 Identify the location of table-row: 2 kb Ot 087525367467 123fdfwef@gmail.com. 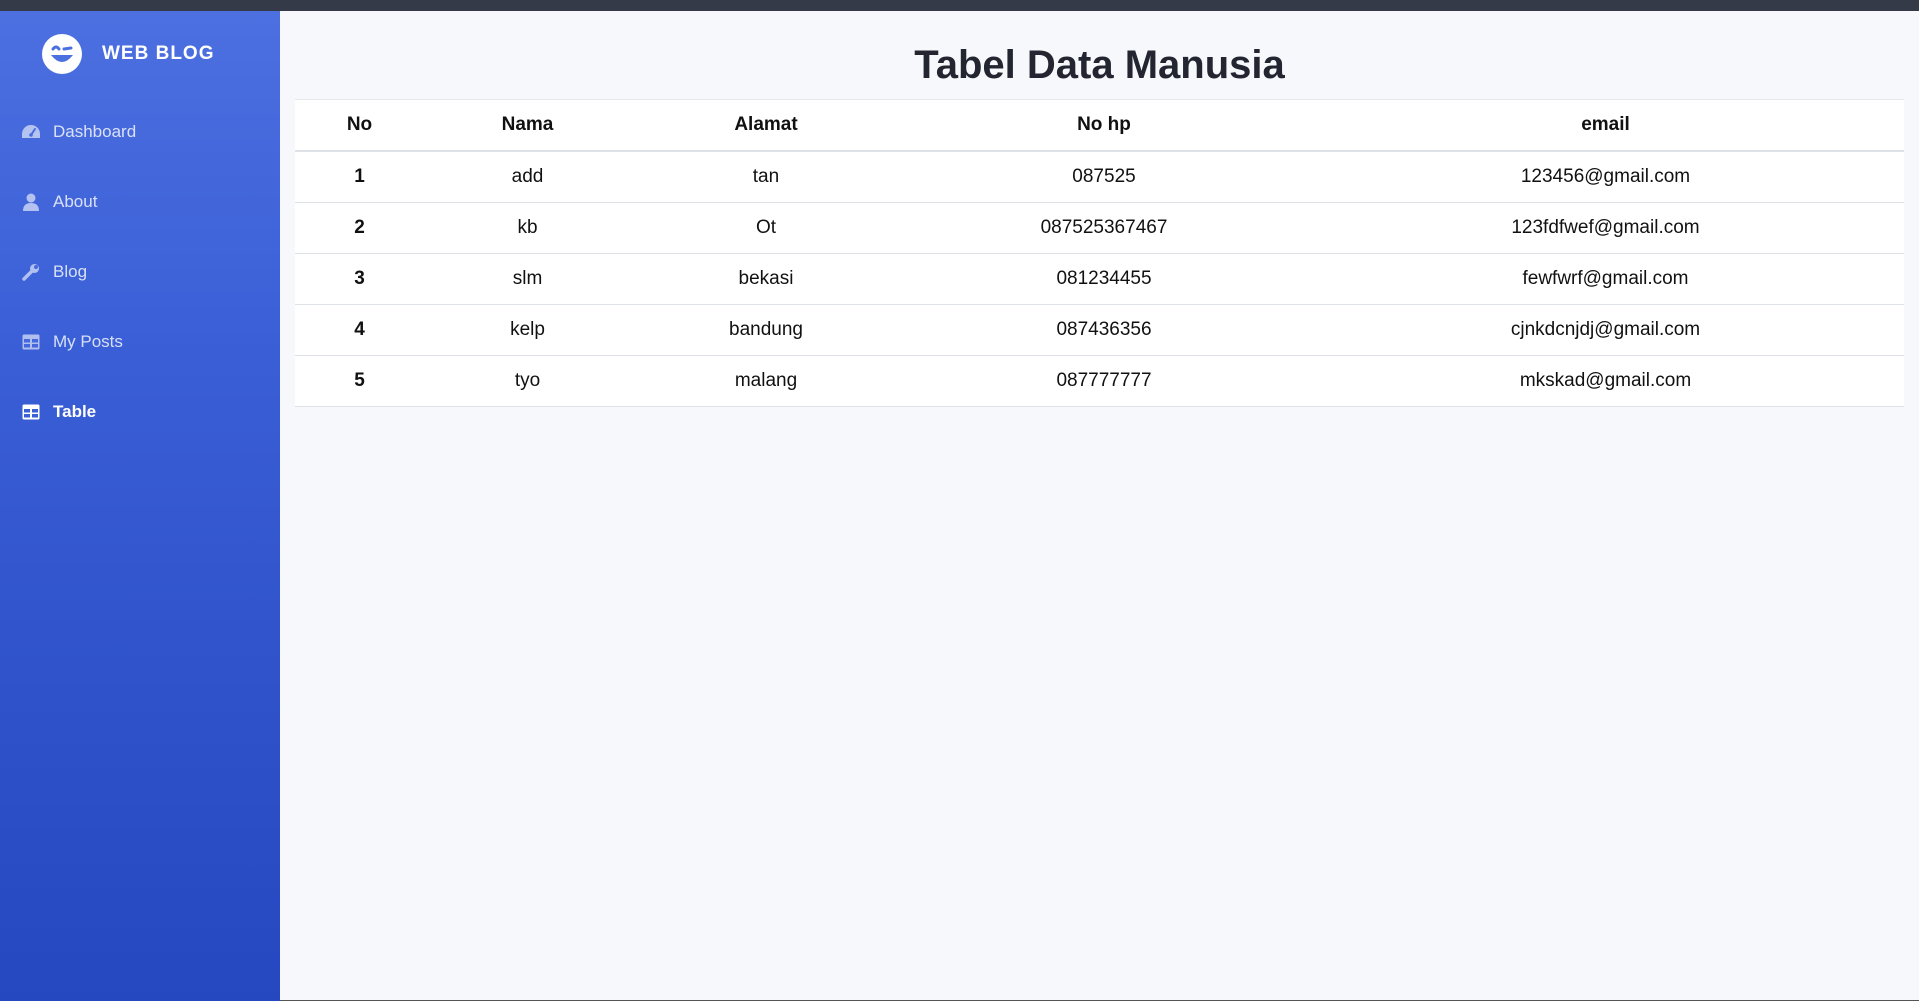
(1099, 228).